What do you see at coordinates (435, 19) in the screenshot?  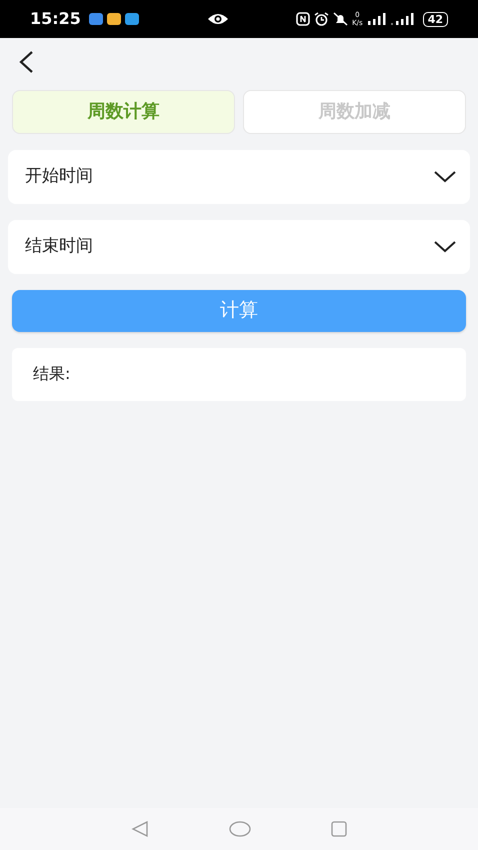 I see `battery-indicator: 42` at bounding box center [435, 19].